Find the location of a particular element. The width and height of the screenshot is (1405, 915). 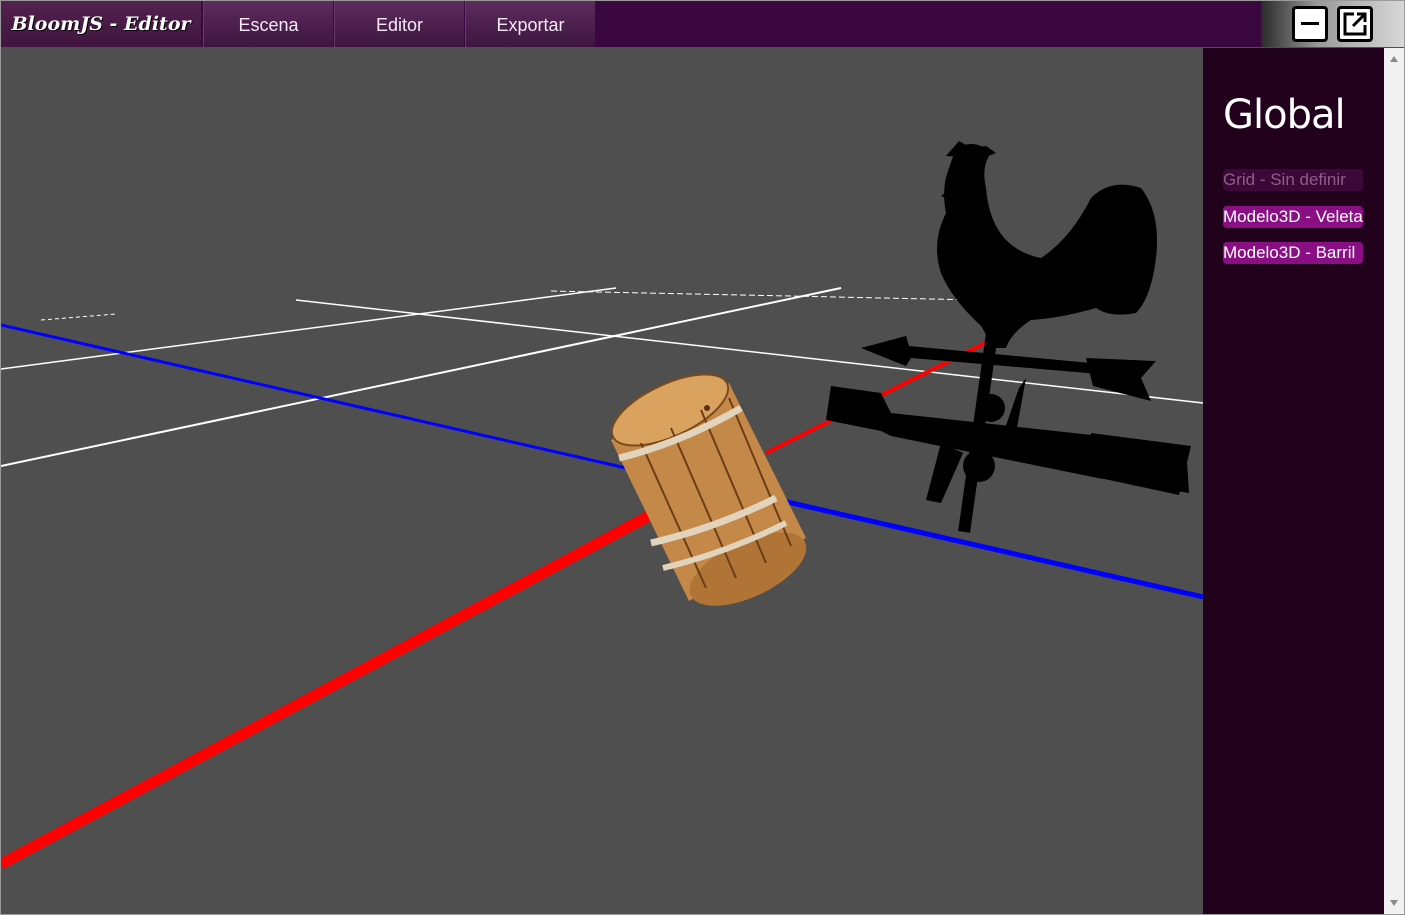

scroll-up-icon is located at coordinates (1394, 59).